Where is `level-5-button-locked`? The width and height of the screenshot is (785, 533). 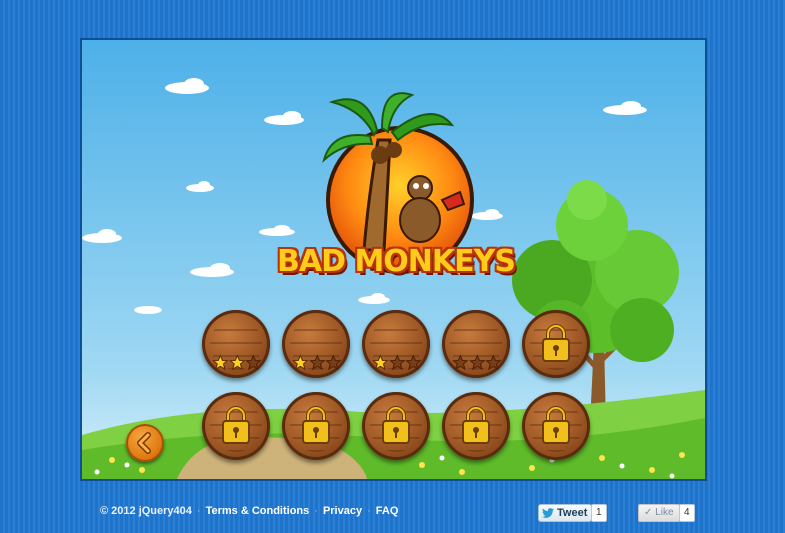
level-5-button-locked is located at coordinates (556, 344).